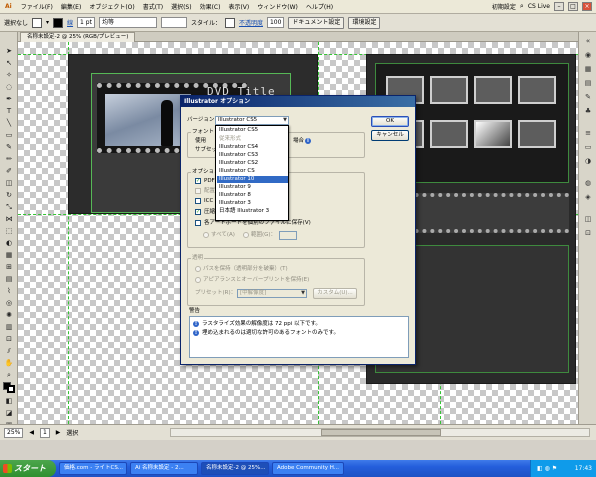 Image resolution: width=596 pixels, height=477 pixels. Describe the element at coordinates (588, 183) in the screenshot. I see `appearance-panel-icon: ◍` at that location.